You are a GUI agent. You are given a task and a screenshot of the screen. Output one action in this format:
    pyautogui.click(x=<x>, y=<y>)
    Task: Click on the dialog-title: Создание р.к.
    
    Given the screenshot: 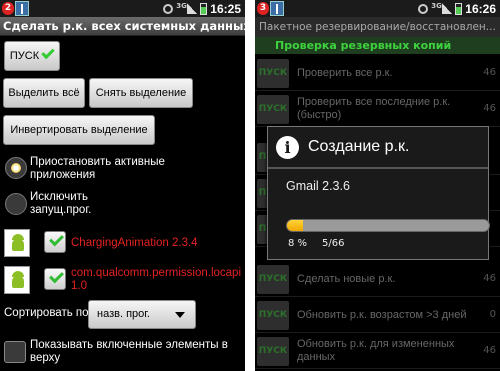 What is the action you would take?
    pyautogui.click(x=359, y=146)
    